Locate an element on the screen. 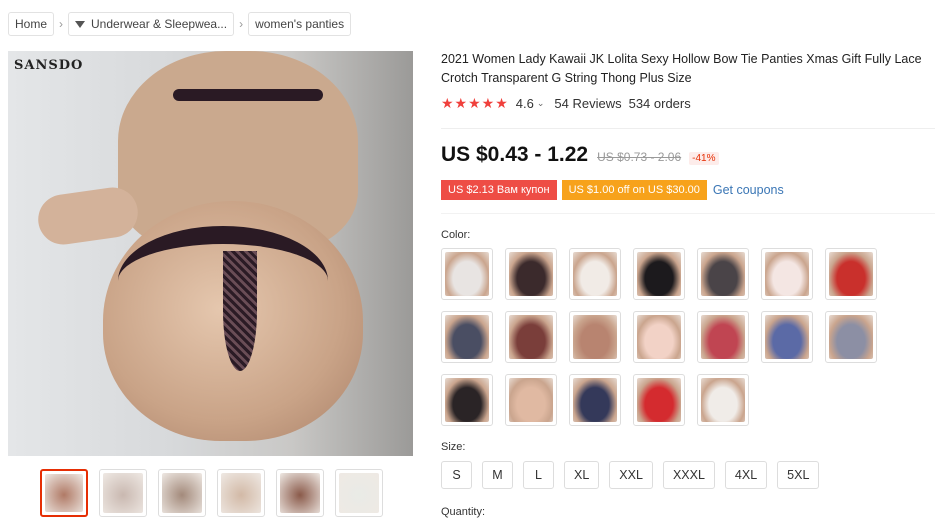 The height and width of the screenshot is (524, 944). size-option: 4XL is located at coordinates (746, 475).